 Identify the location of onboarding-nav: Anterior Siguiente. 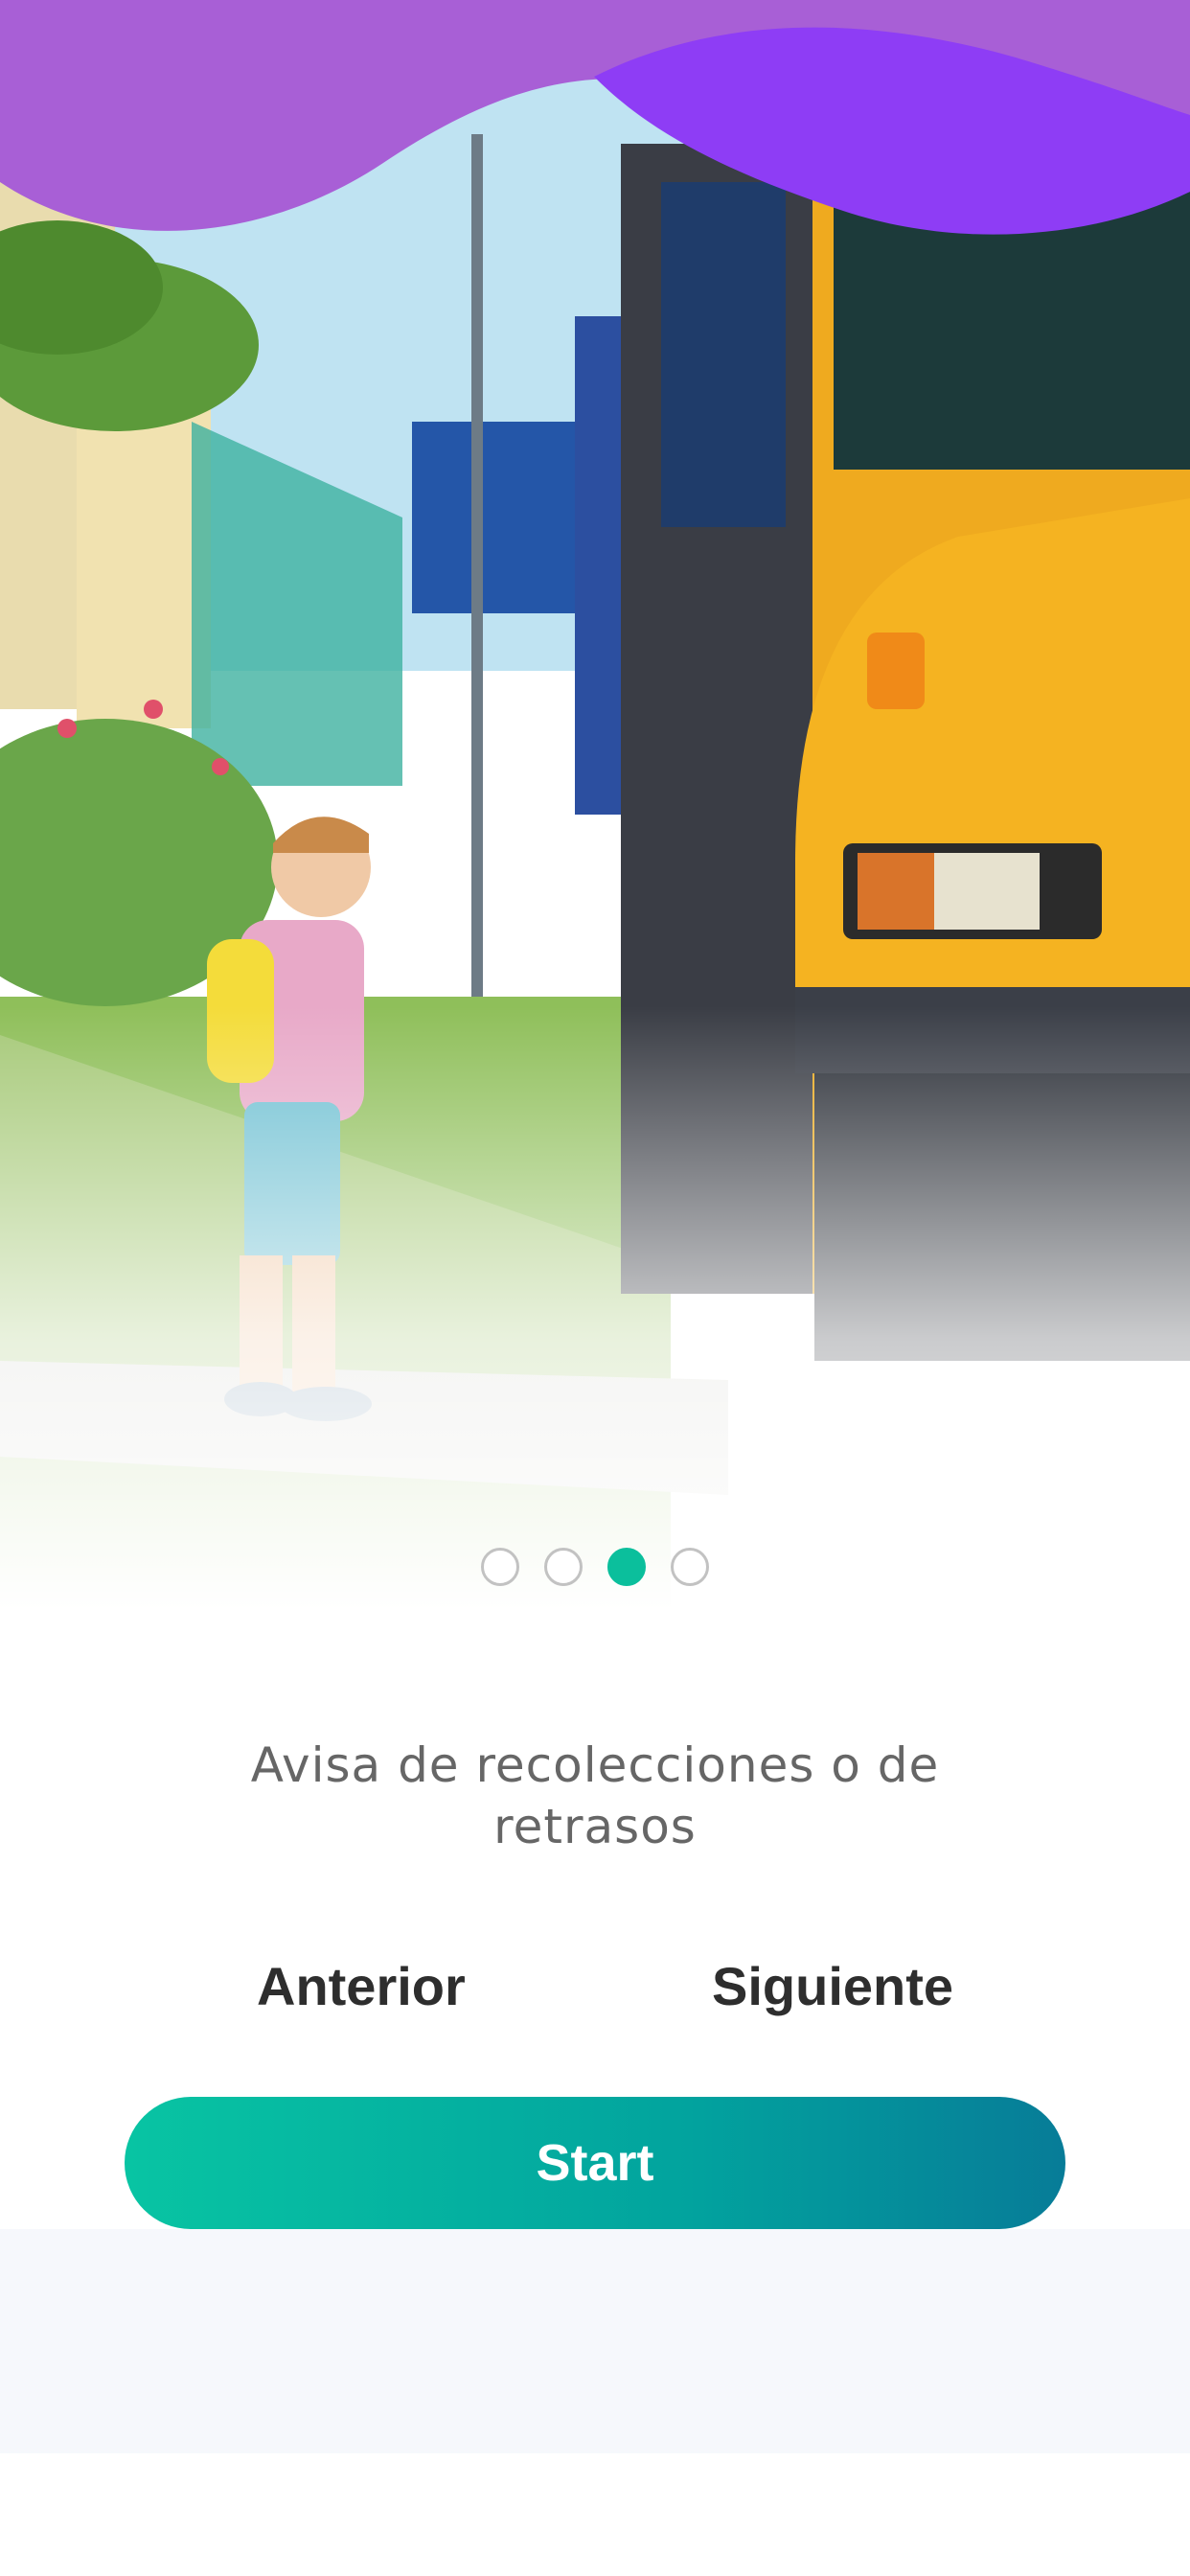
(595, 1993).